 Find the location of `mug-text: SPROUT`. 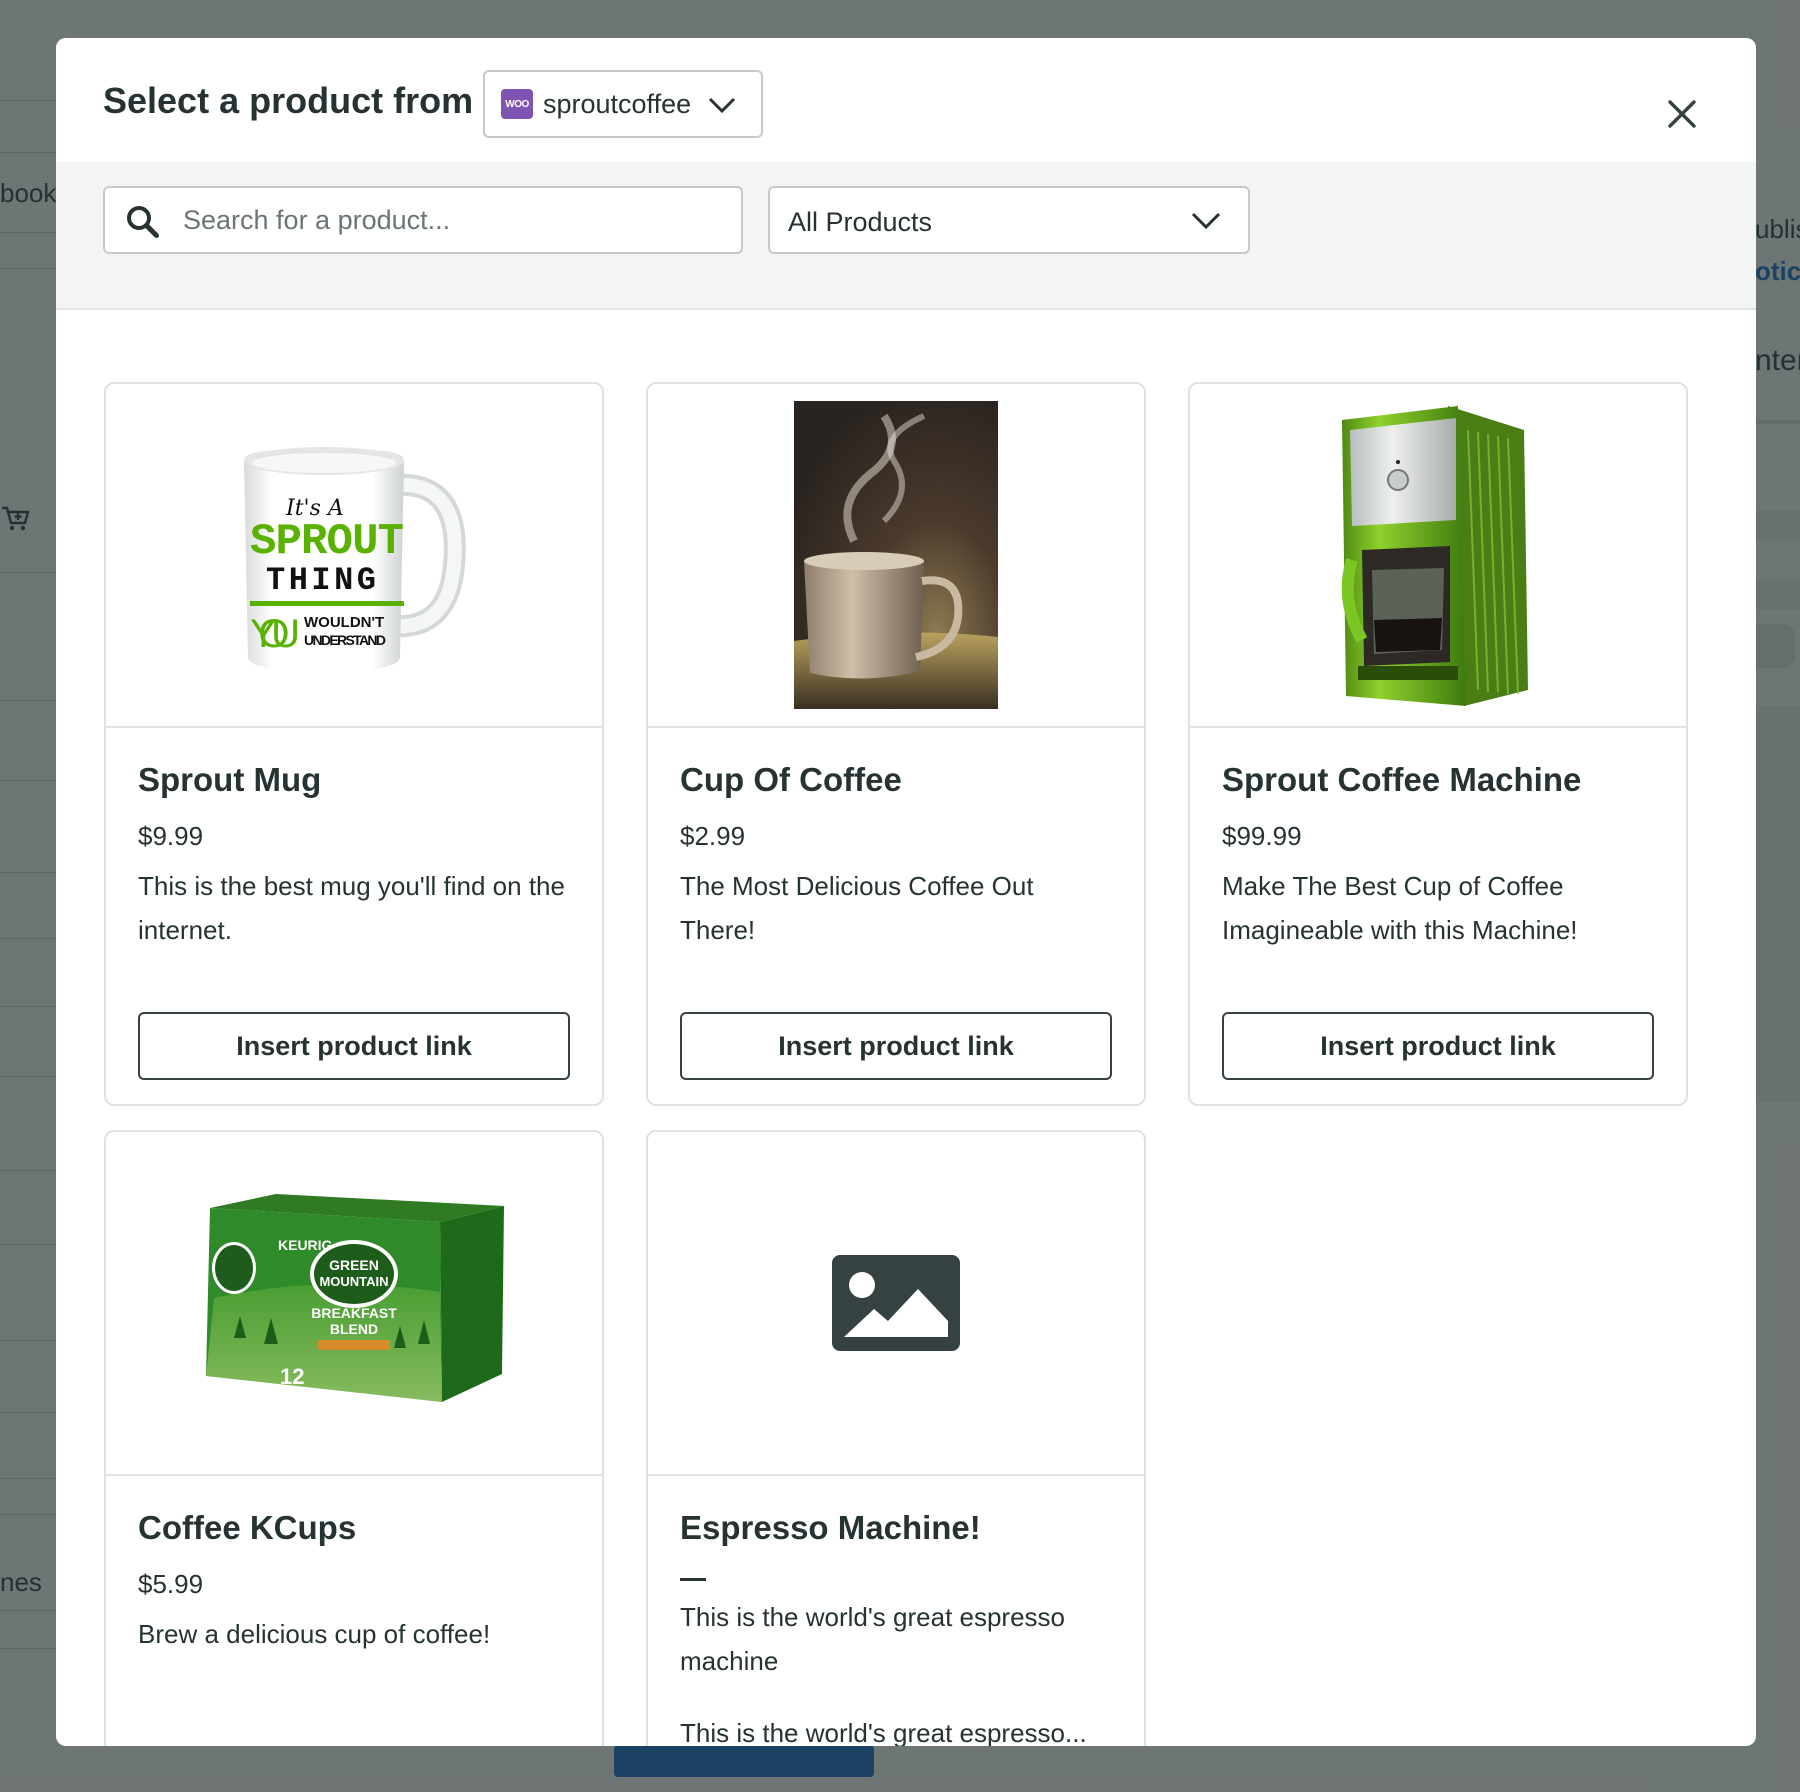

mug-text: SPROUT is located at coordinates (327, 542).